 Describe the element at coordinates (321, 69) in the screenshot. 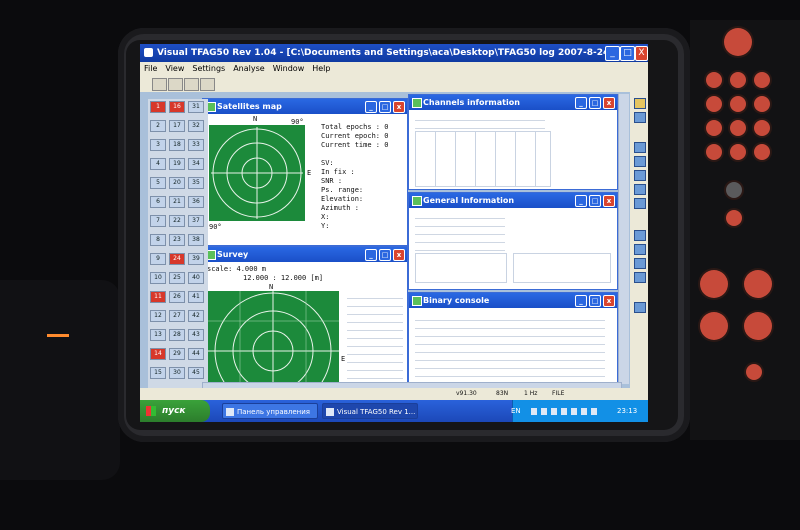

I see `menu-help: Help` at that location.